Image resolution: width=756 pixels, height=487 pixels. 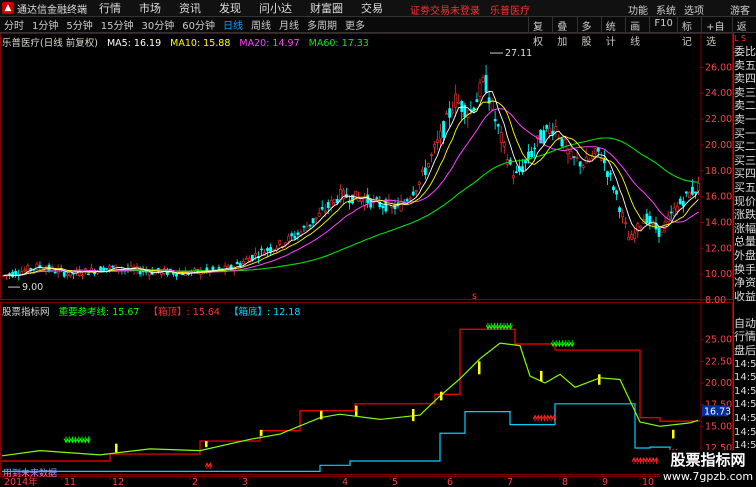 What do you see at coordinates (745, 79) in the screenshot?
I see `side-item: 卖四` at bounding box center [745, 79].